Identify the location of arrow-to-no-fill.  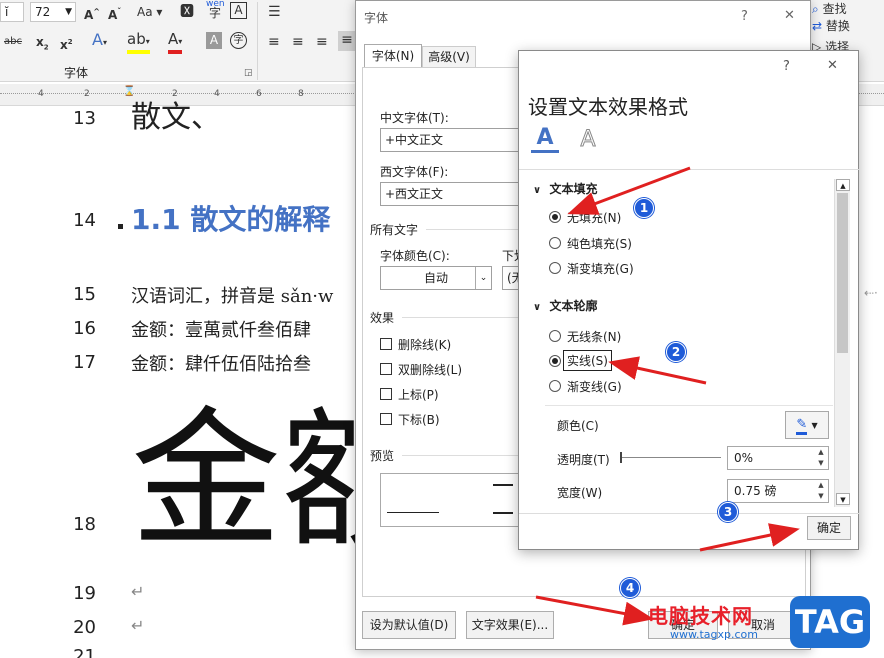
(629, 190).